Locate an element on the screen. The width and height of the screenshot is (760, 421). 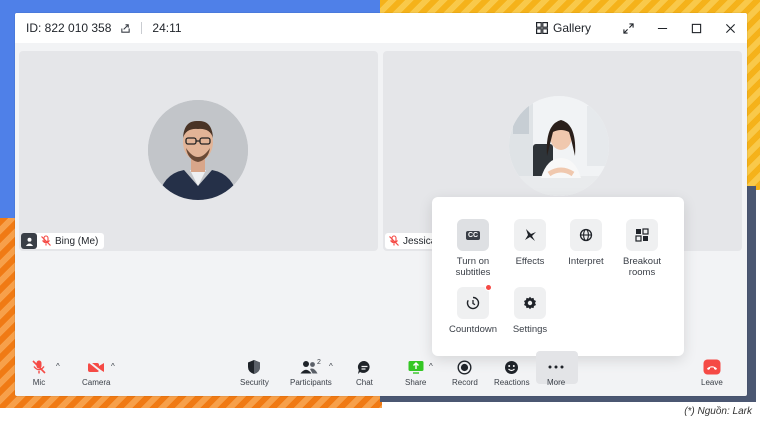
menu-item-breakout-rooms: Breakout rooms is located at coordinates (642, 248).